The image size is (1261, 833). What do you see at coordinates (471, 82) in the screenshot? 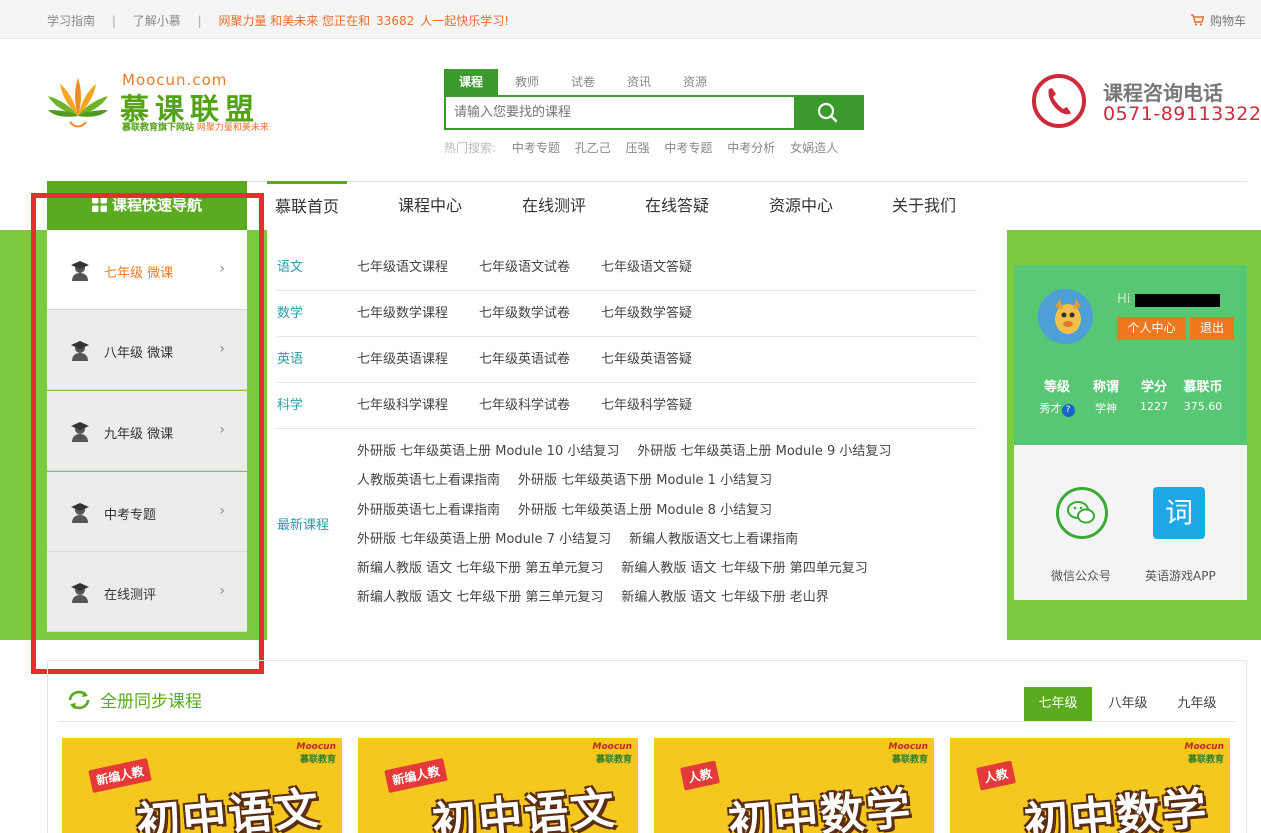
I see `search-tab-course: 课程` at bounding box center [471, 82].